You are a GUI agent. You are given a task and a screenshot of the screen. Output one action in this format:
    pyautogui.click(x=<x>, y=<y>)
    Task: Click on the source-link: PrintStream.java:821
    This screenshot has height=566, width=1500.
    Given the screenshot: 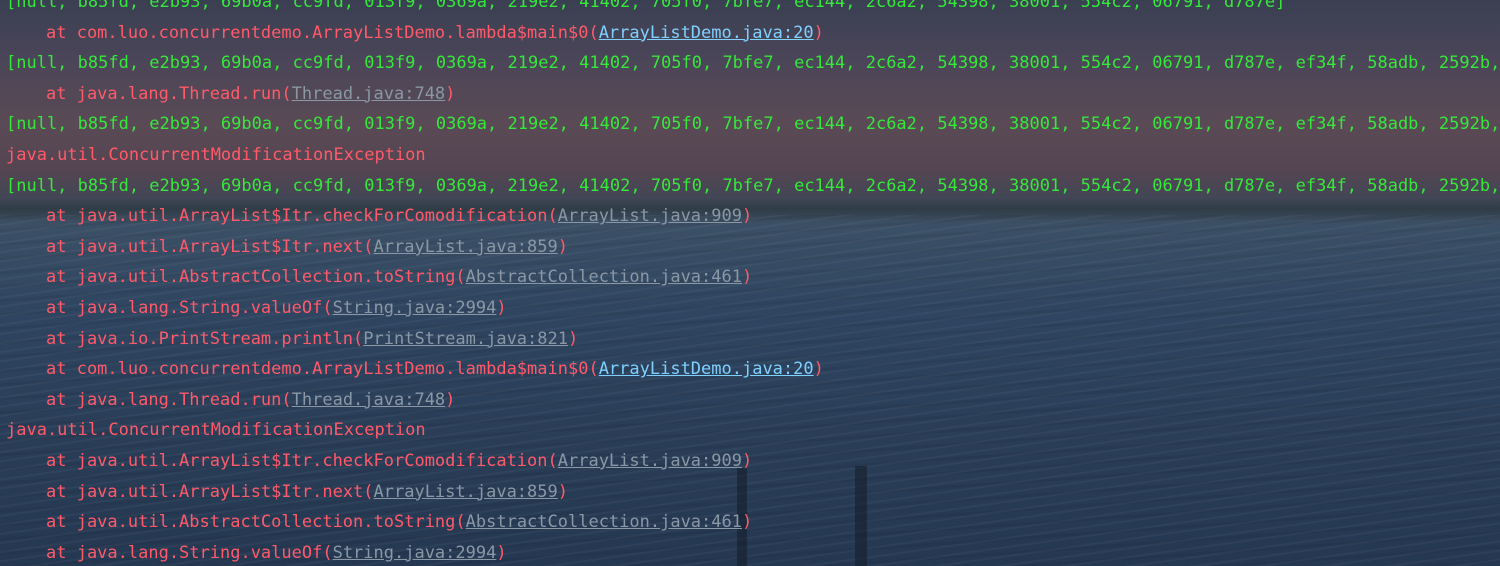 What is the action you would take?
    pyautogui.click(x=465, y=339)
    